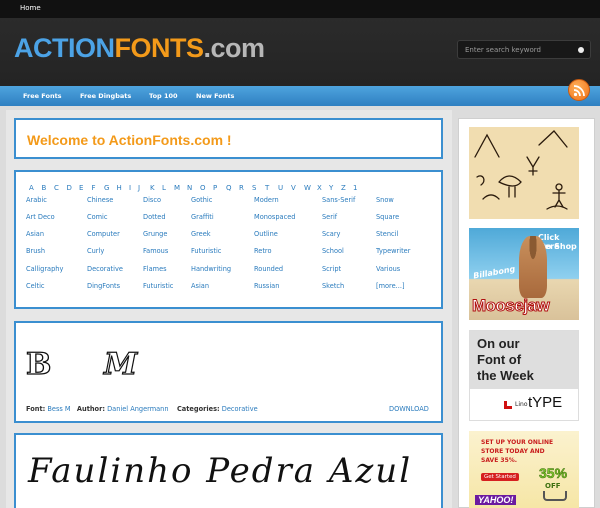  I want to click on category-link: Retro, so click(263, 251).